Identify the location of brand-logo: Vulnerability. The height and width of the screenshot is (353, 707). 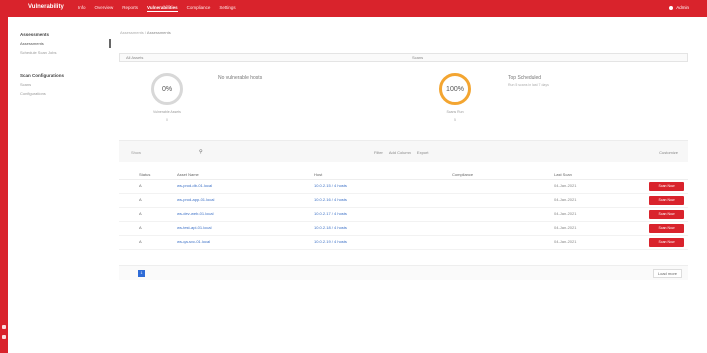
(46, 7).